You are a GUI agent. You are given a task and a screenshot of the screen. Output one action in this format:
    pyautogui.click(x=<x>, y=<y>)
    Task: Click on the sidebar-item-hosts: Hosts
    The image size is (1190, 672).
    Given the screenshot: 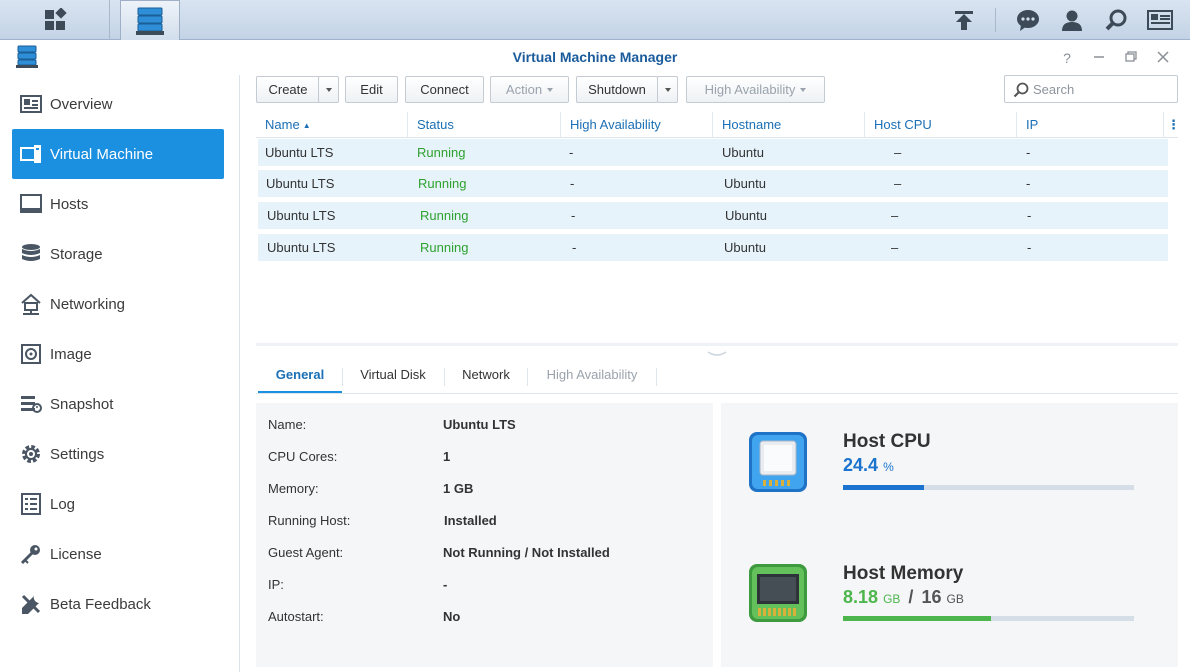 What is the action you would take?
    pyautogui.click(x=118, y=204)
    